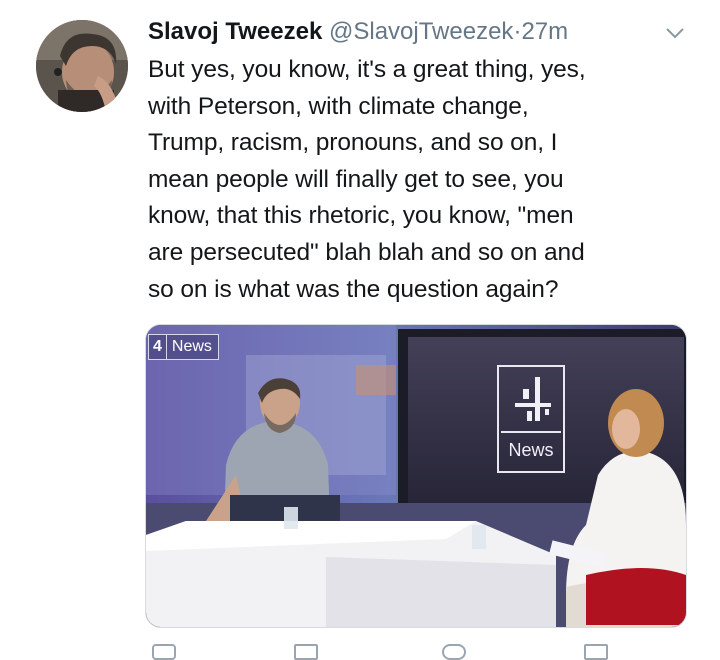  Describe the element at coordinates (361, 216) in the screenshot. I see `tweet-text-line: know, that this rhetoric, you know, "men` at that location.